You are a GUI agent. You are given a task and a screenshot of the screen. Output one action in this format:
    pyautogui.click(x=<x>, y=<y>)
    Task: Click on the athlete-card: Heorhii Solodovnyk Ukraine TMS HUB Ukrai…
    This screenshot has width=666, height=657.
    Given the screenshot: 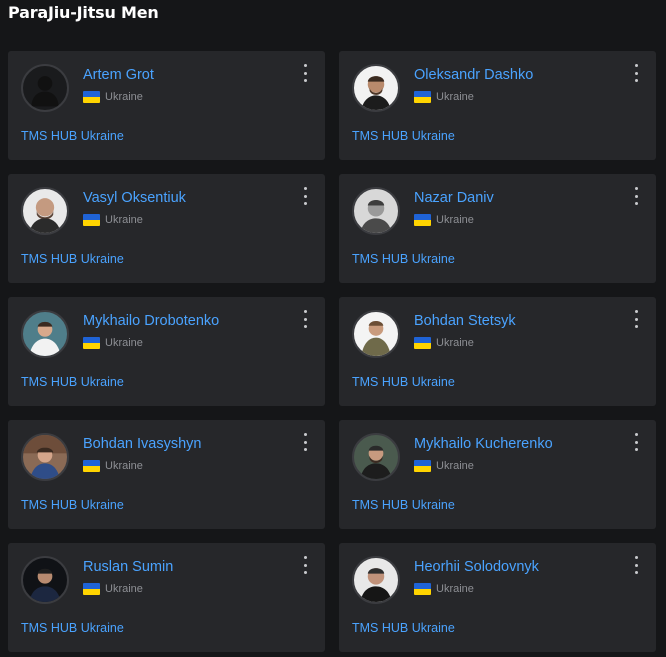 What is the action you would take?
    pyautogui.click(x=497, y=597)
    